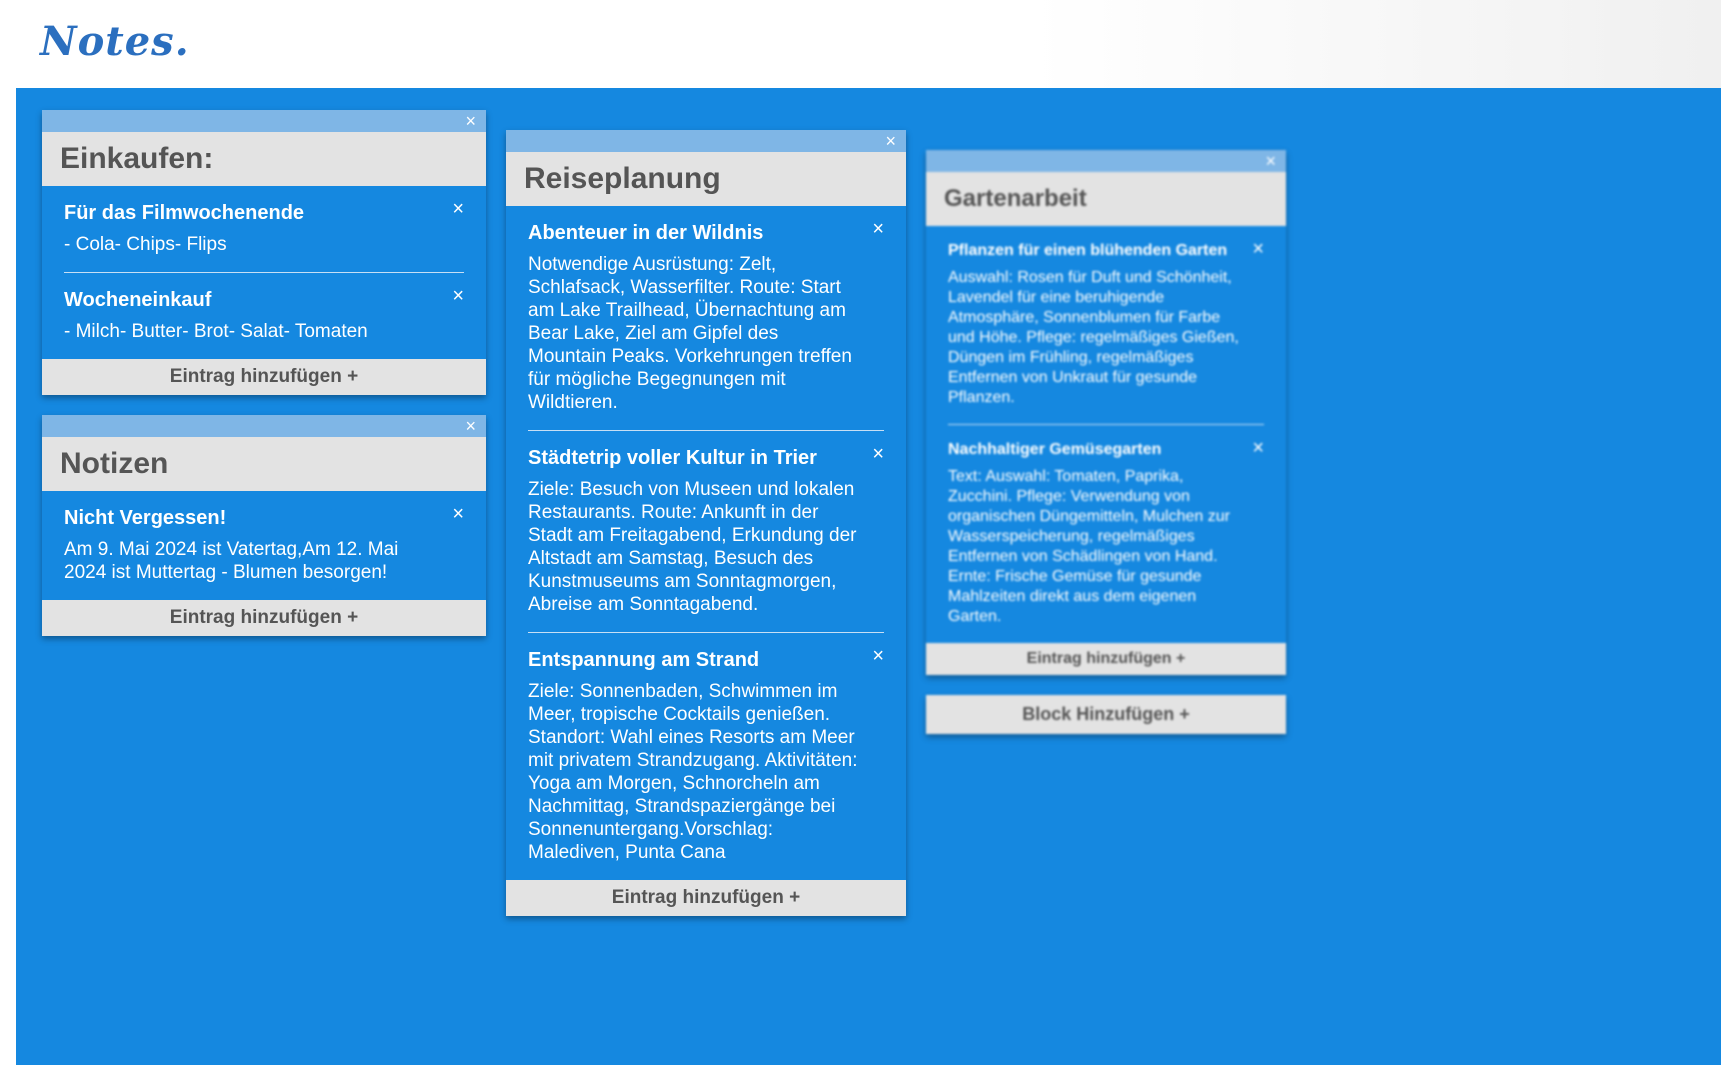  What do you see at coordinates (1055, 449) in the screenshot?
I see `entry-title: Nachhaltiger Gemüsegarten` at bounding box center [1055, 449].